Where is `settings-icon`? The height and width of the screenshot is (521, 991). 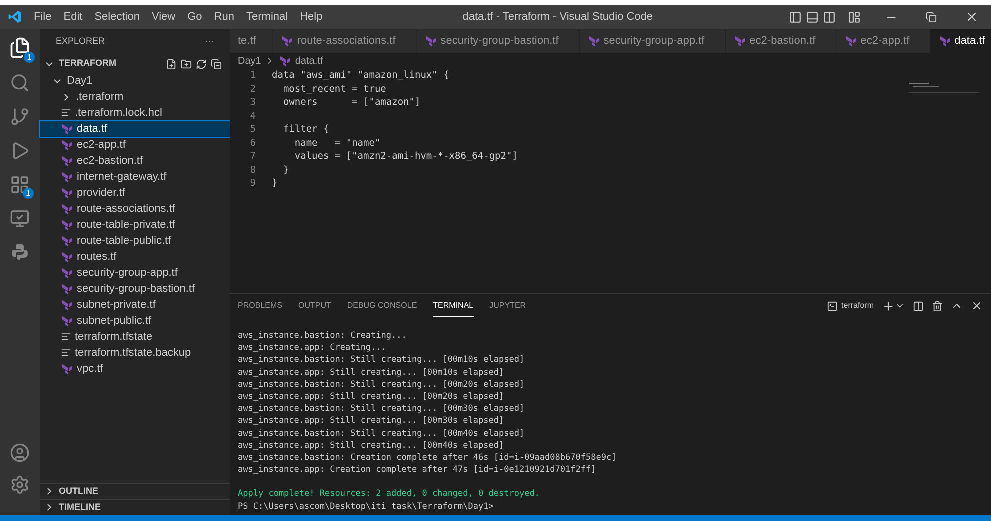
settings-icon is located at coordinates (20, 485).